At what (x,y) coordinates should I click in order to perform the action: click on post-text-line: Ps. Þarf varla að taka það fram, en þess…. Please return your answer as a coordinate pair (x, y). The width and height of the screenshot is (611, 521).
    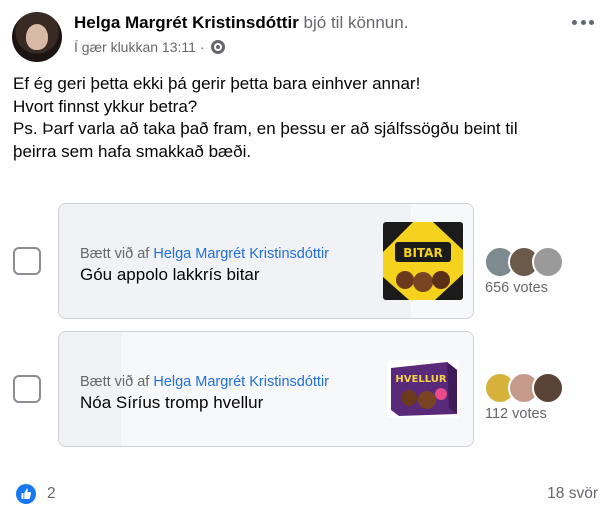
    Looking at the image, I should click on (265, 128).